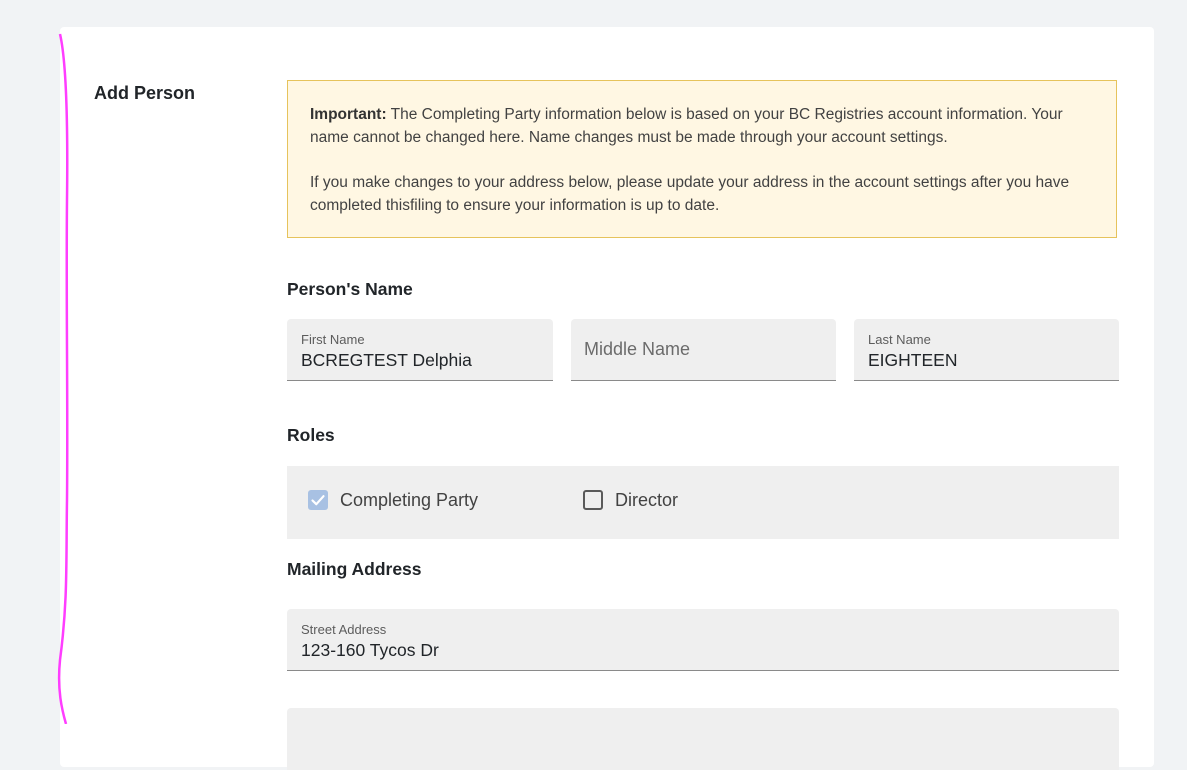  Describe the element at coordinates (637, 349) in the screenshot. I see `middle-name-placeholder: Middle Name` at that location.